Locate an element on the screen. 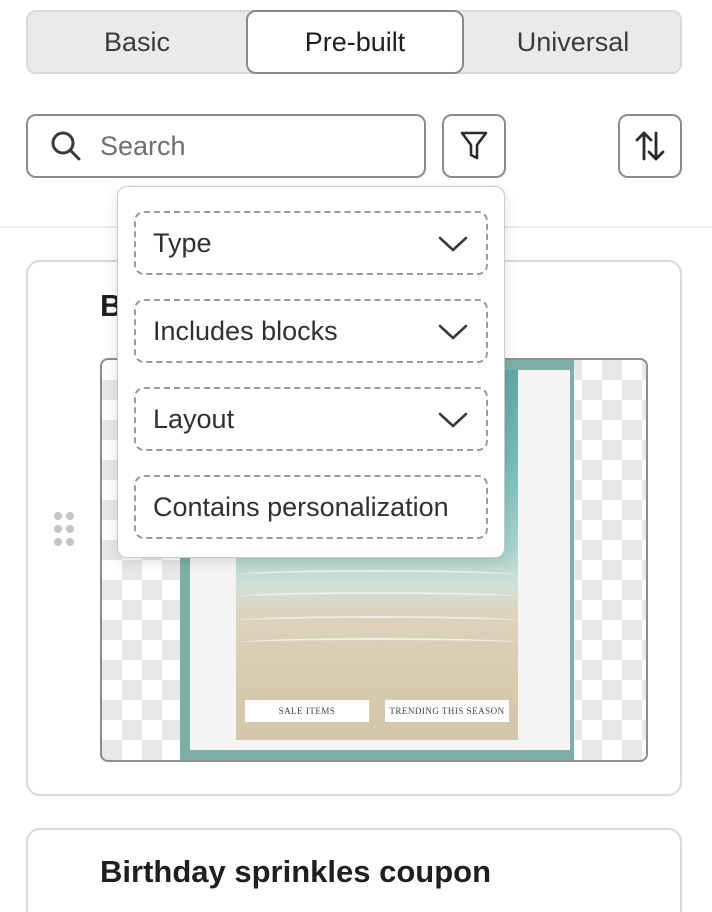 This screenshot has height=912, width=712. filter-includes-blocks: Includes blocks is located at coordinates (311, 331).